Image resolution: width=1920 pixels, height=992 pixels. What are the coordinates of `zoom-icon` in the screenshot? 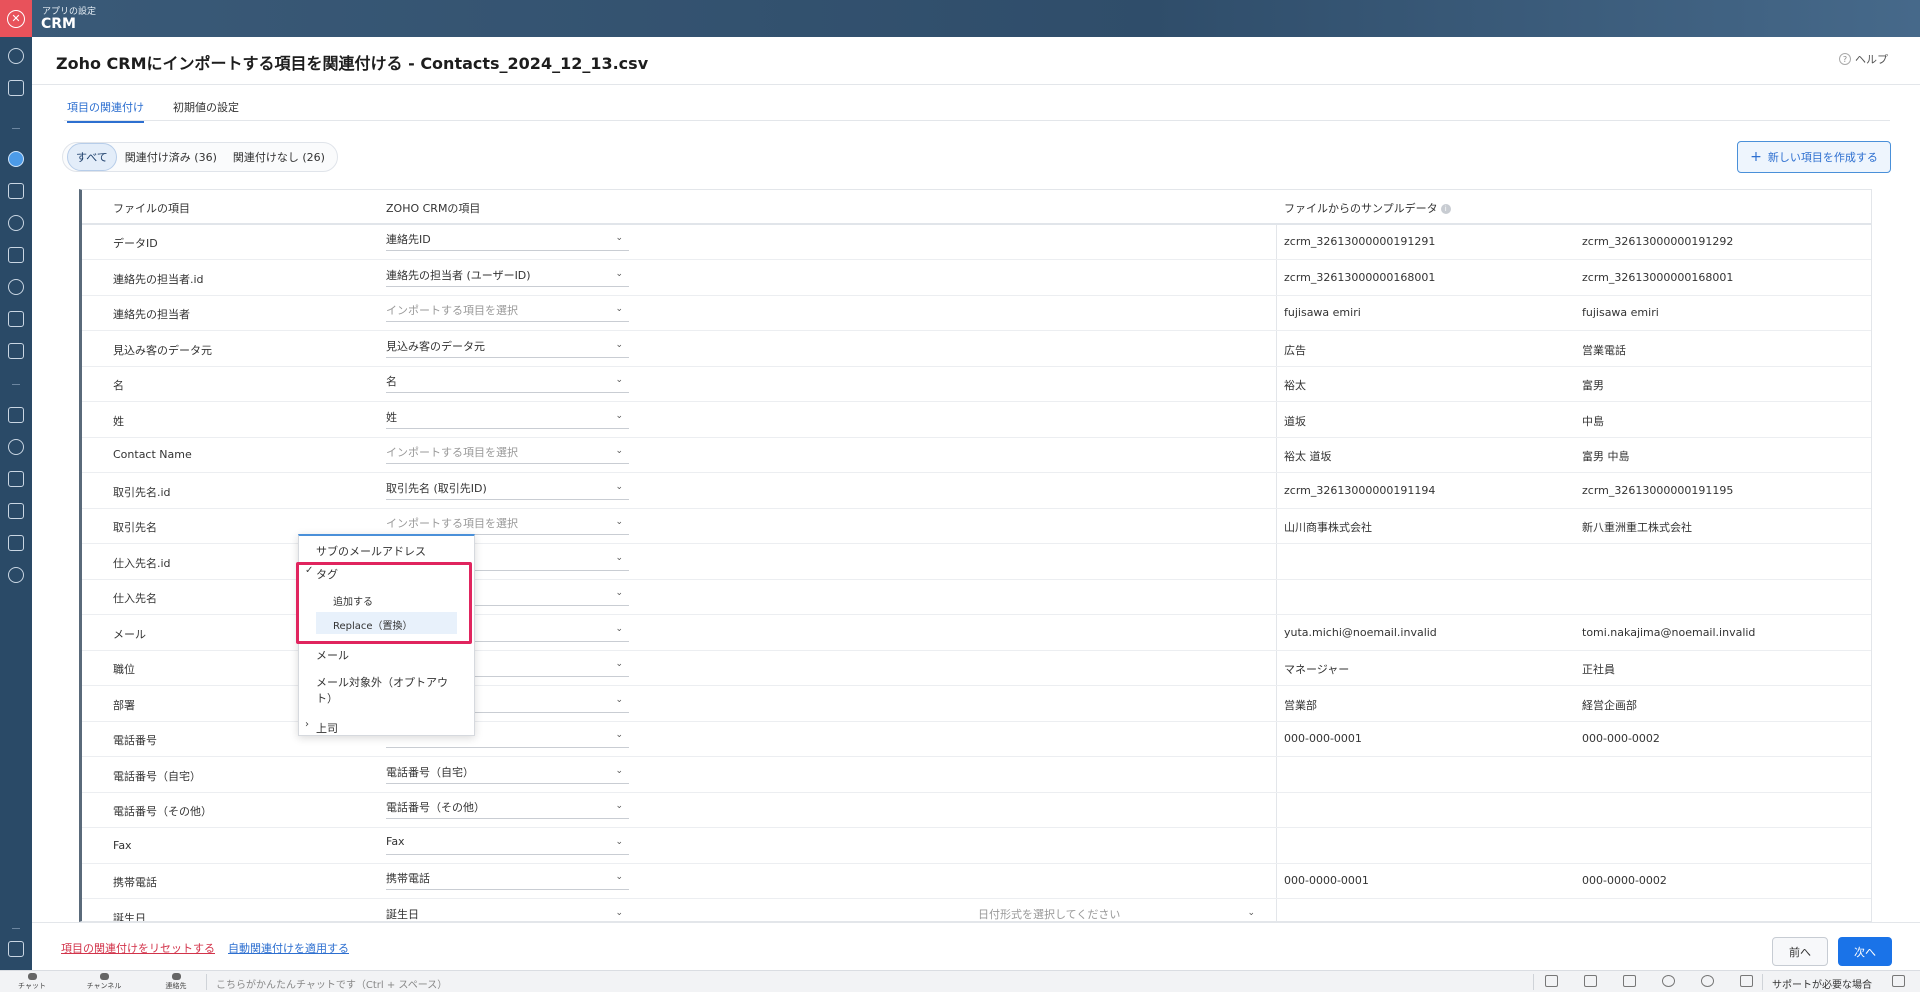 It's located at (16, 223).